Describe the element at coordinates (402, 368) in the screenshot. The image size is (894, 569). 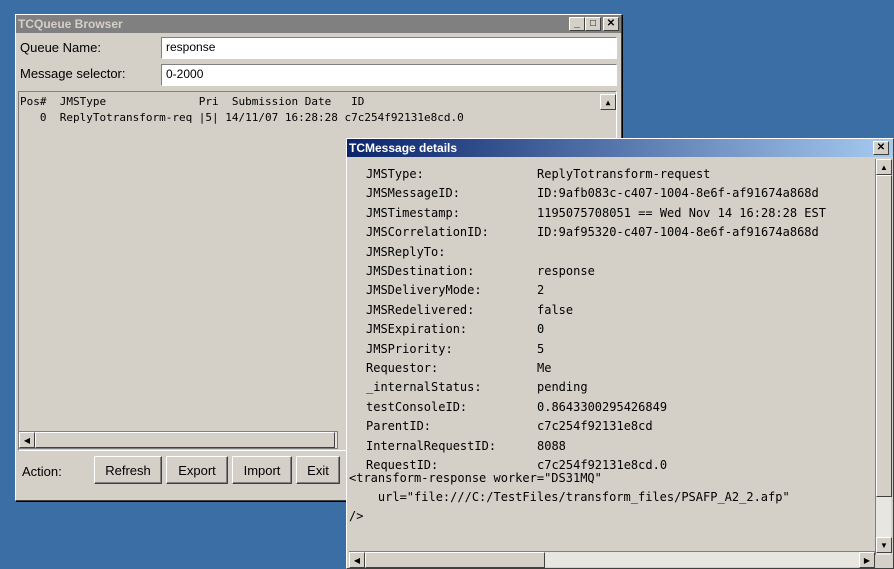
I see `detail-key: Requestor:` at that location.